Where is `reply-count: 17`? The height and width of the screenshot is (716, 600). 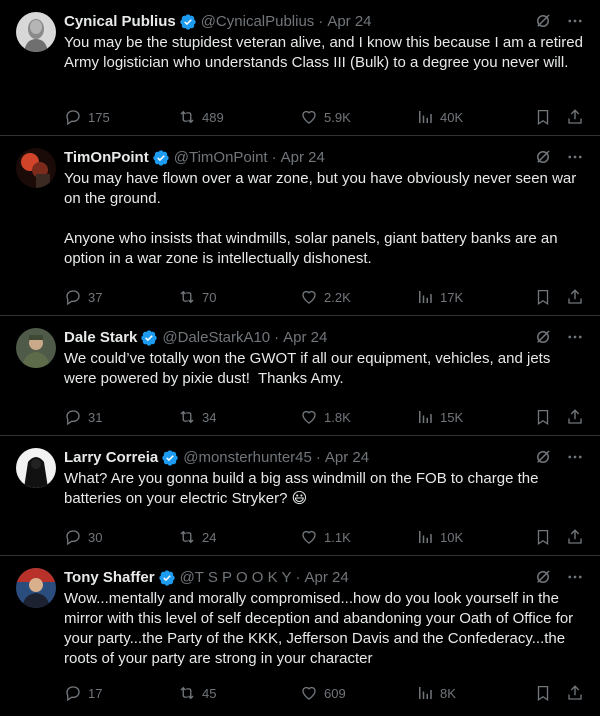
reply-count: 17 is located at coordinates (95, 693).